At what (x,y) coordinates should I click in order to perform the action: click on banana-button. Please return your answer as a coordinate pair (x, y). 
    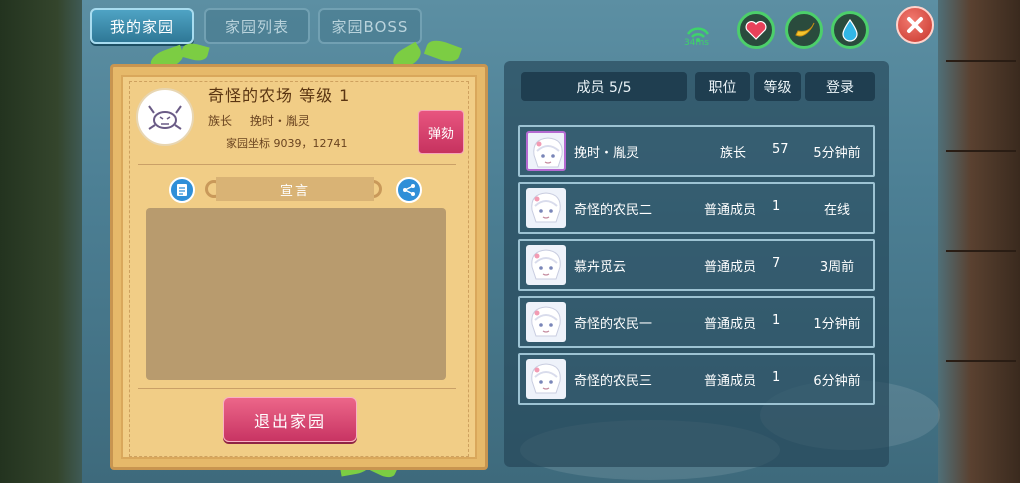
    Looking at the image, I should click on (804, 30).